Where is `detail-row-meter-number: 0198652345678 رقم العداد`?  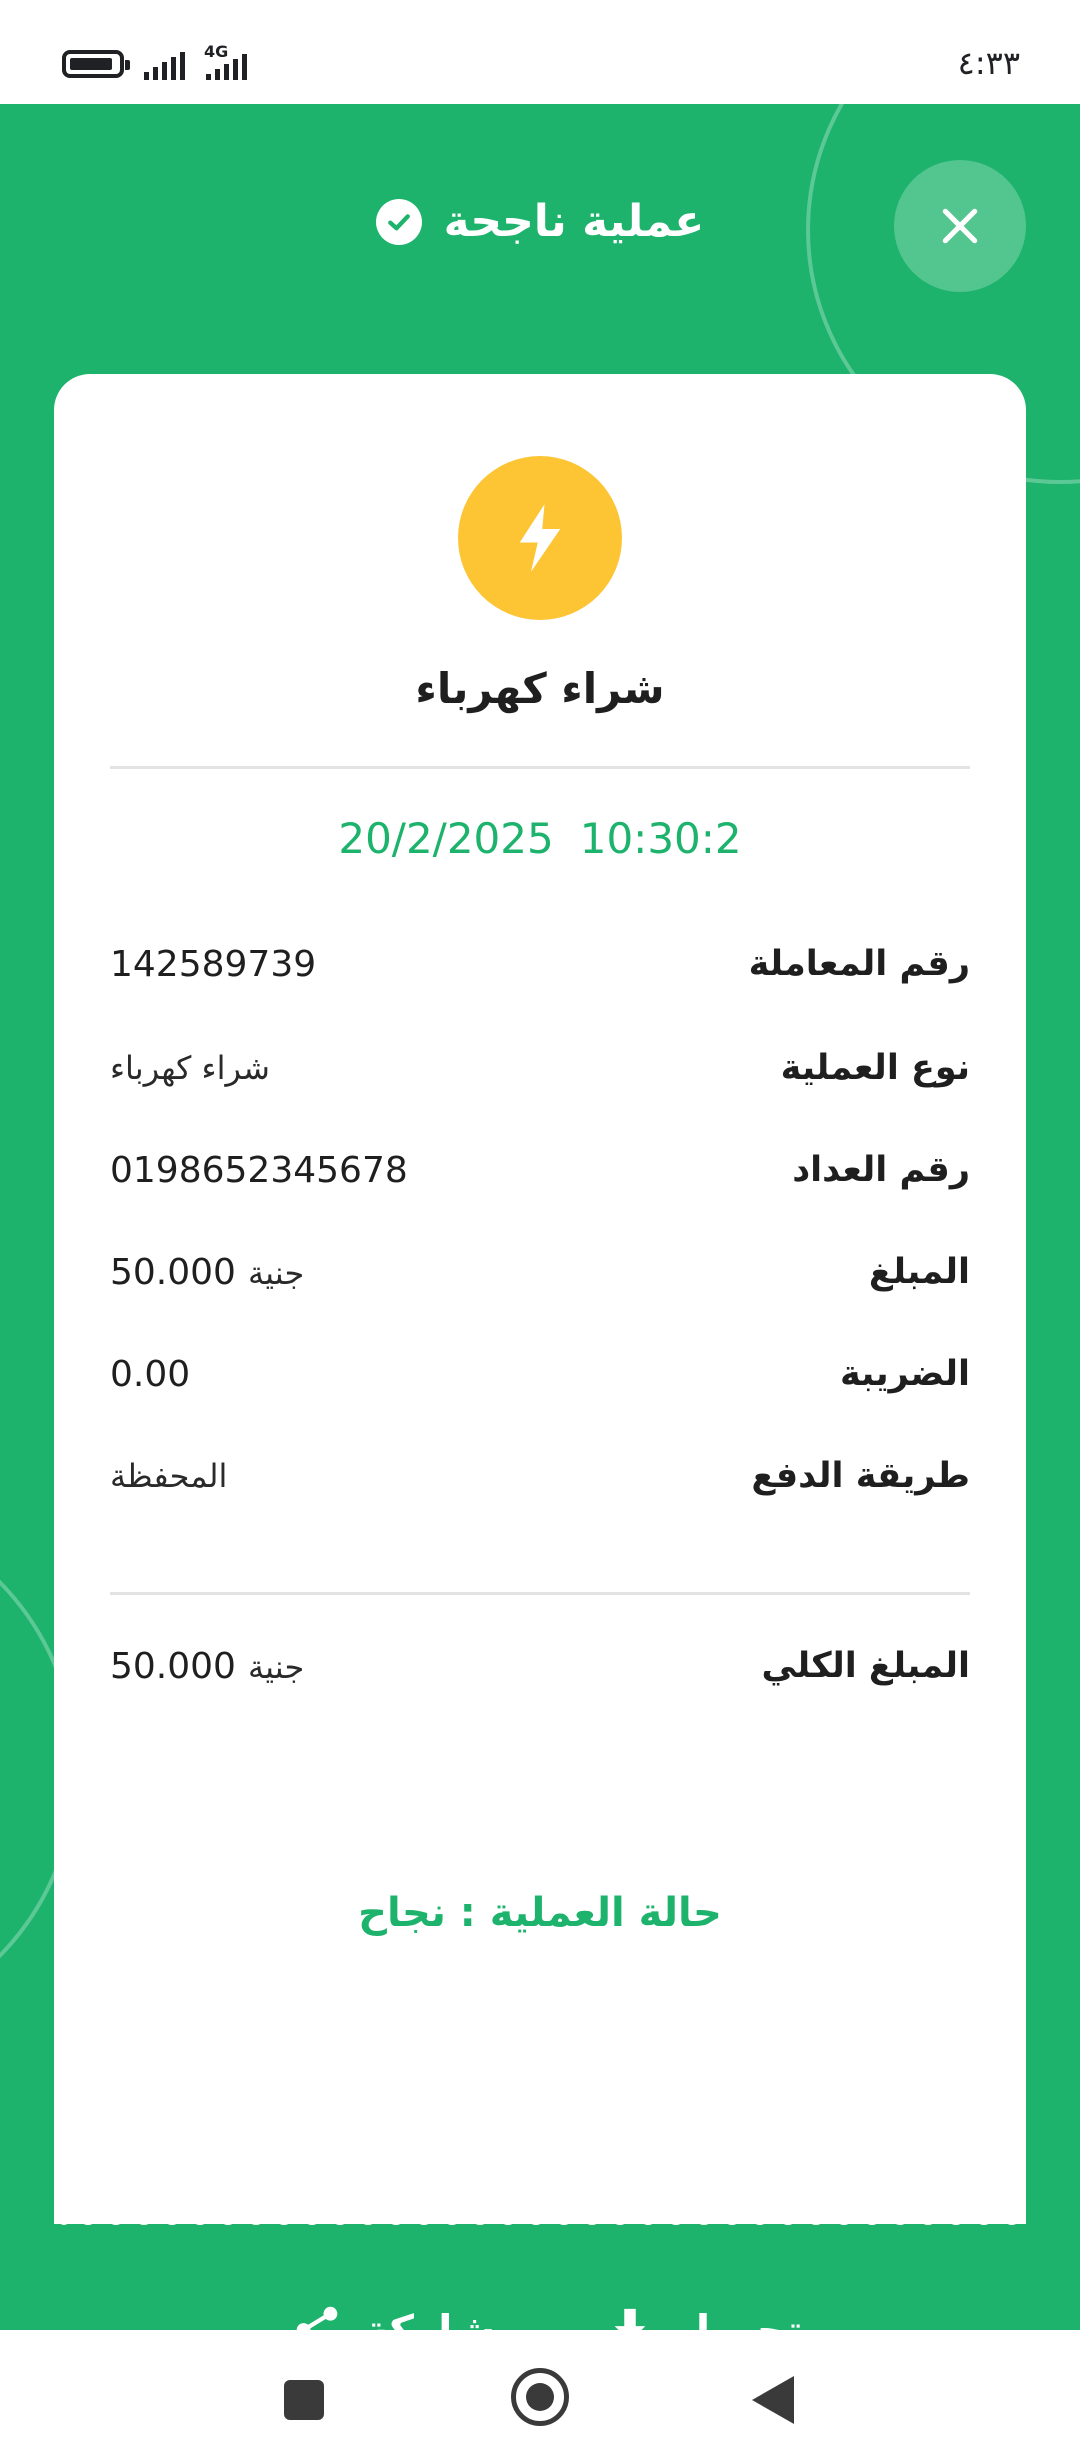 detail-row-meter-number: 0198652345678 رقم العداد is located at coordinates (540, 1170).